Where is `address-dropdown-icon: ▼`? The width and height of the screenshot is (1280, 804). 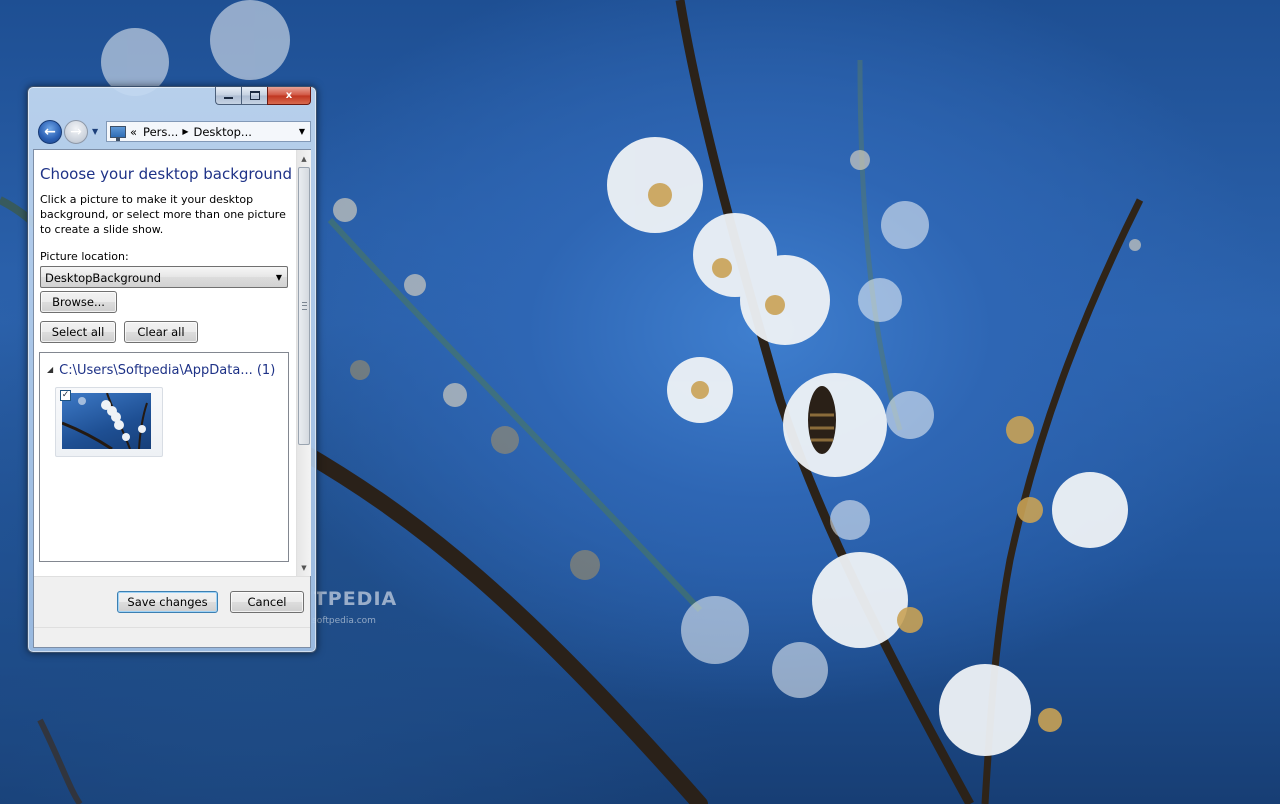 address-dropdown-icon: ▼ is located at coordinates (302, 131).